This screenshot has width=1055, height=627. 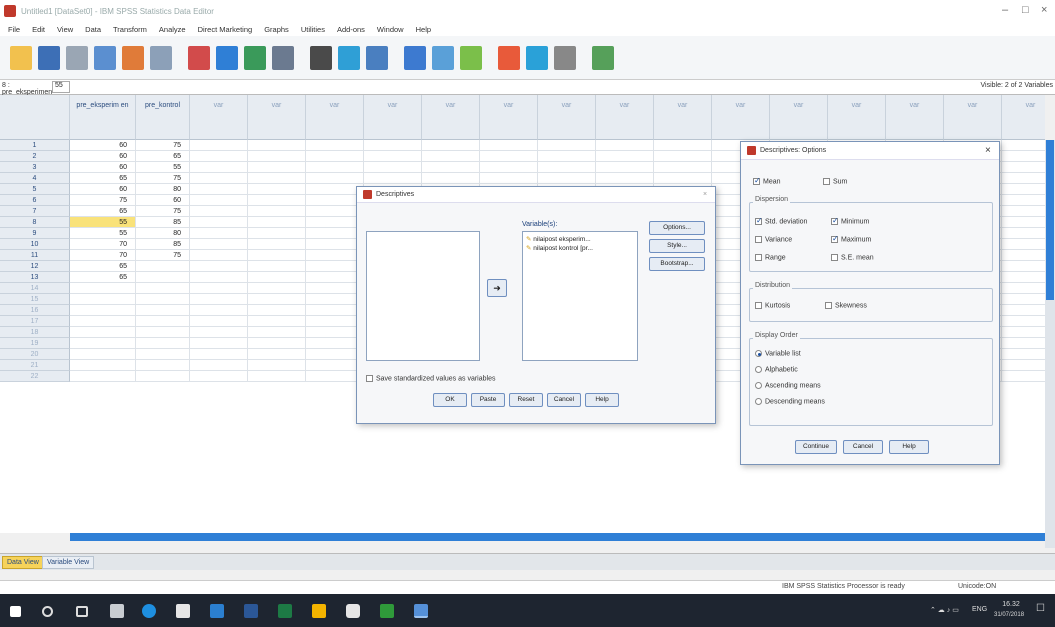 I want to click on ascending-means-radio: Ascending means, so click(x=788, y=385).